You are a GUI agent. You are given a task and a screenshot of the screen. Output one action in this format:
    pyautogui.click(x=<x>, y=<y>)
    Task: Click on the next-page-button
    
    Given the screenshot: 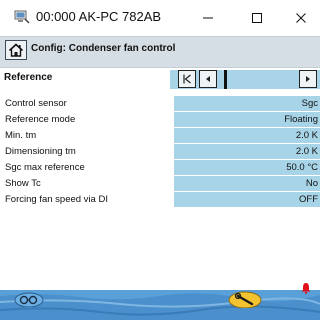 What is the action you would take?
    pyautogui.click(x=308, y=79)
    